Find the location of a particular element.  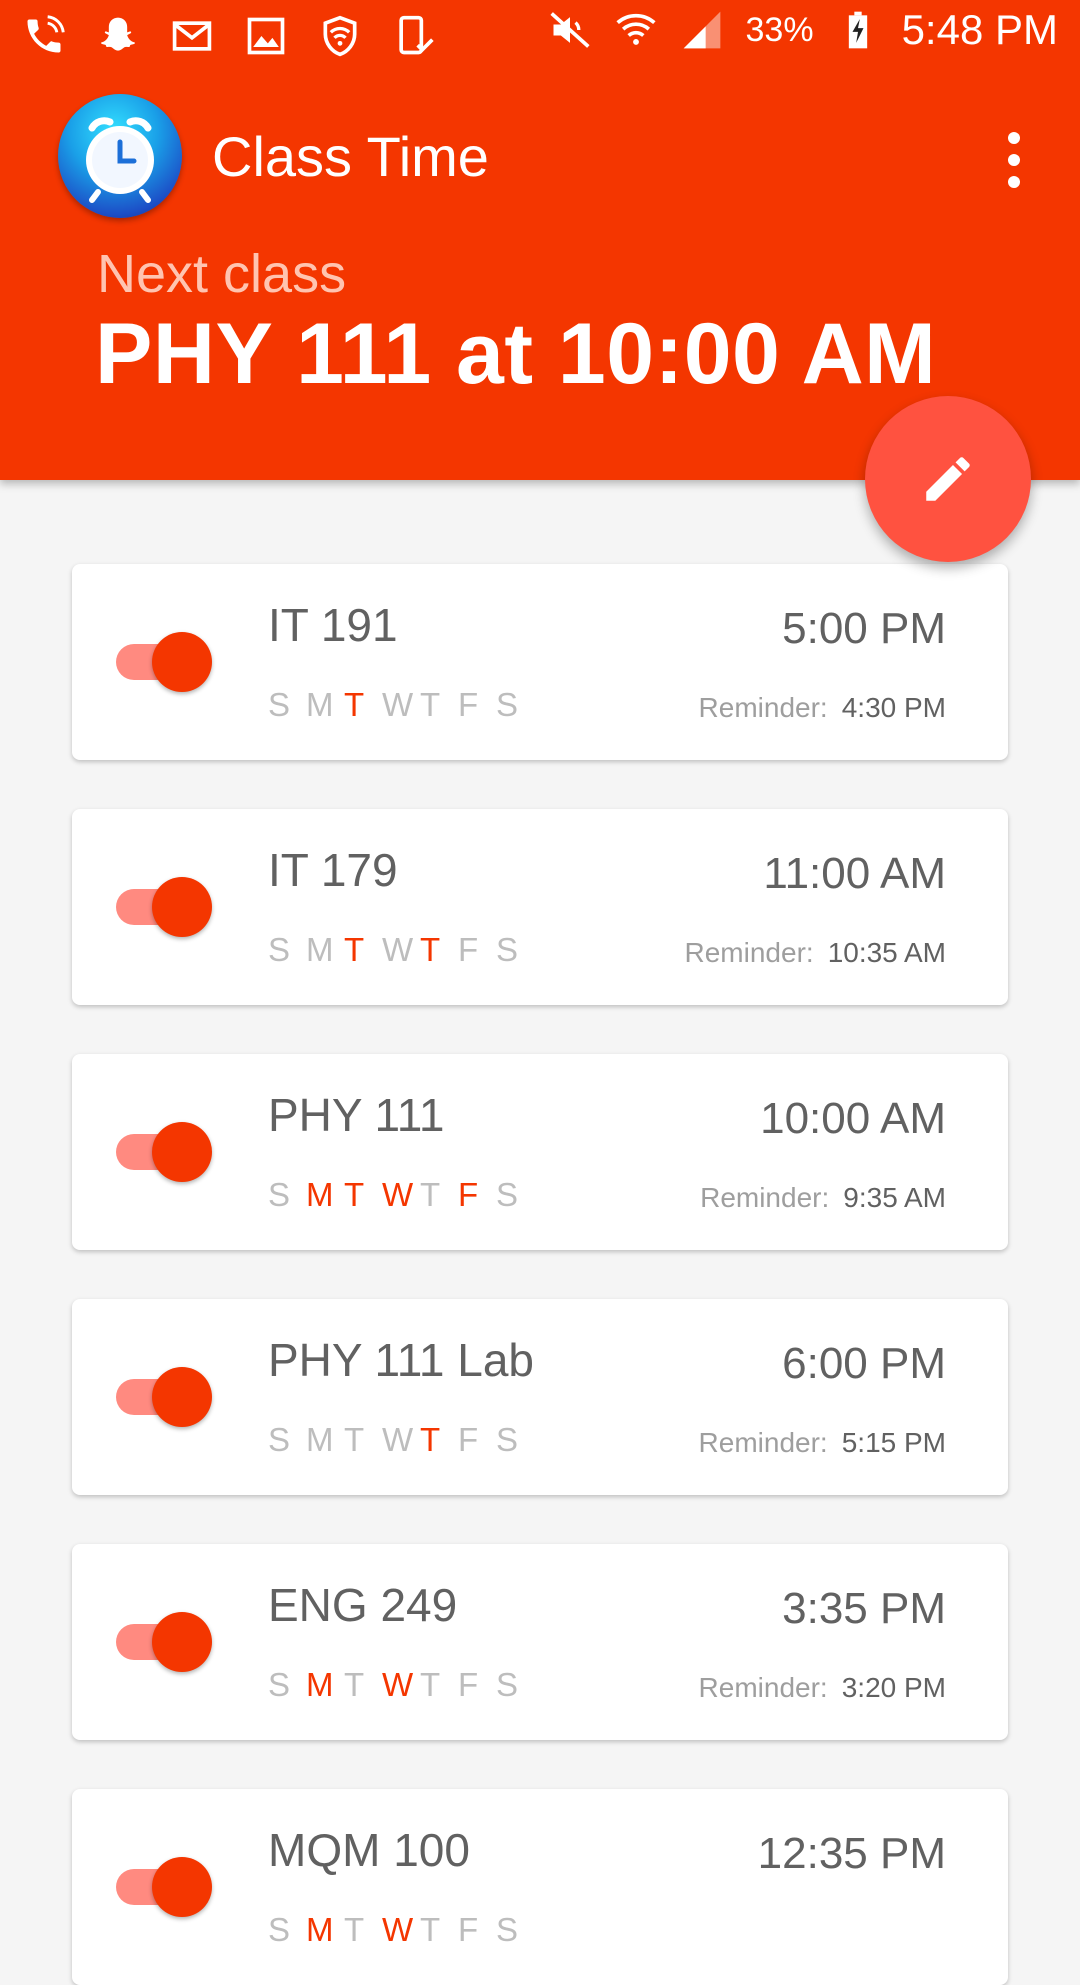

more-options-icon is located at coordinates (1014, 160).